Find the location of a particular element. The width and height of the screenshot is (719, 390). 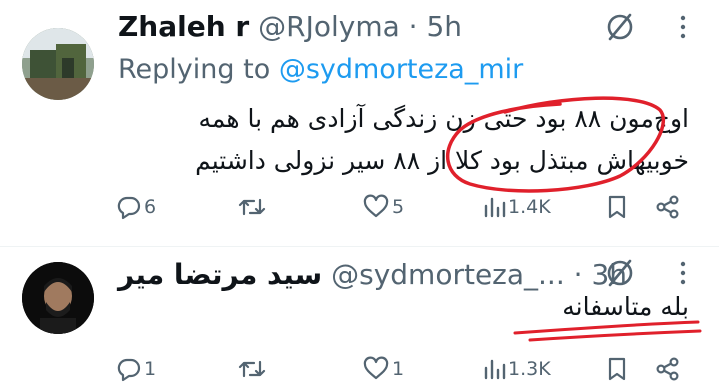

reply-count: 6 is located at coordinates (150, 207).